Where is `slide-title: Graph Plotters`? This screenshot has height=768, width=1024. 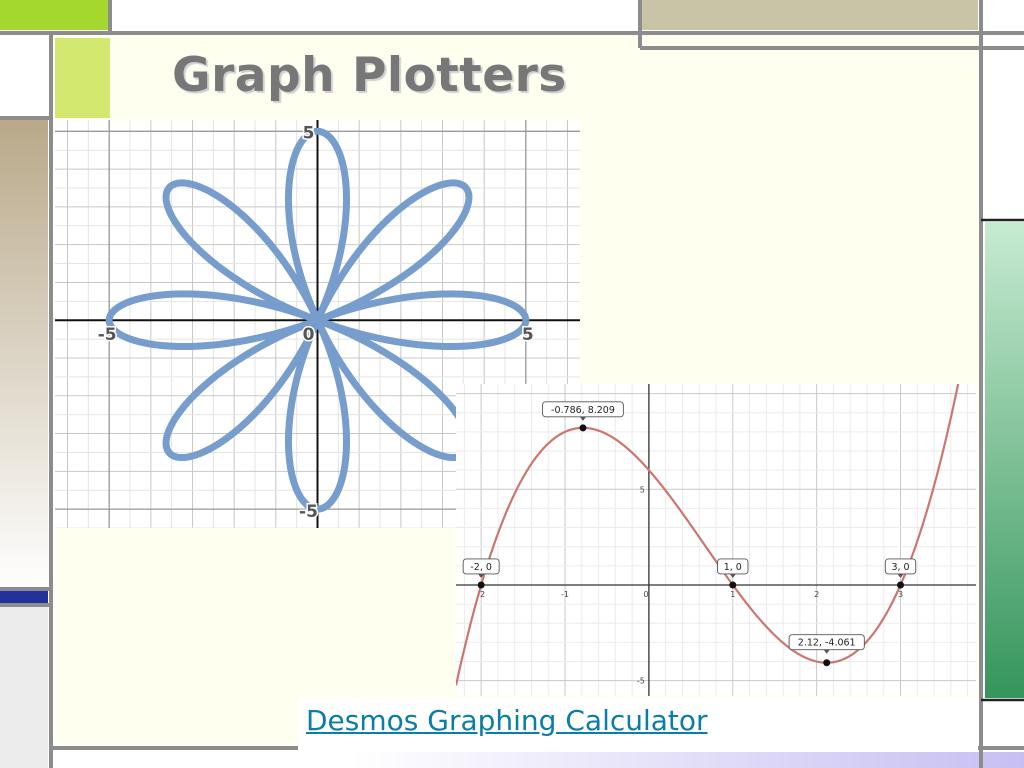 slide-title: Graph Plotters is located at coordinates (369, 75).